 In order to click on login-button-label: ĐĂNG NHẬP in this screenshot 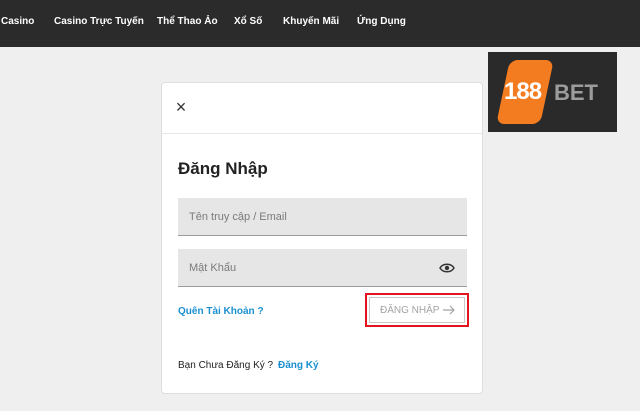, I will do `click(410, 310)`.